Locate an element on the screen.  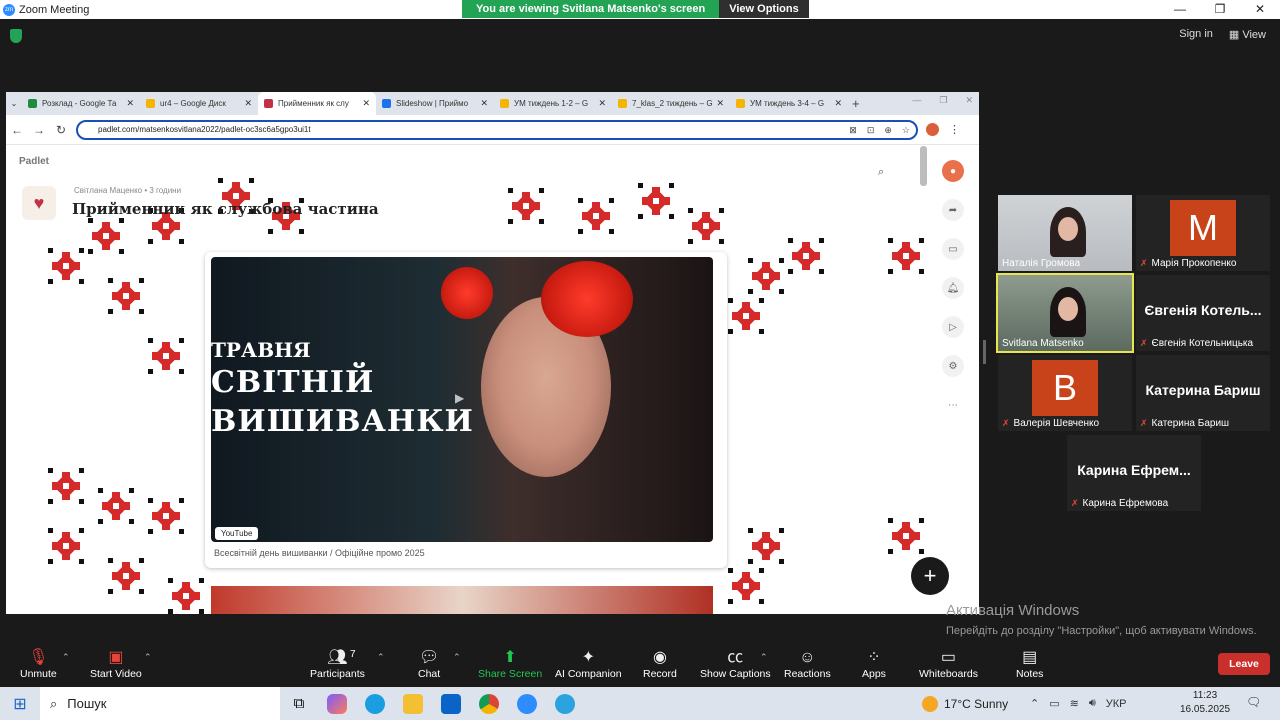
browser-tab: Slideshow | Приймо ✕ is located at coordinates (435, 103).